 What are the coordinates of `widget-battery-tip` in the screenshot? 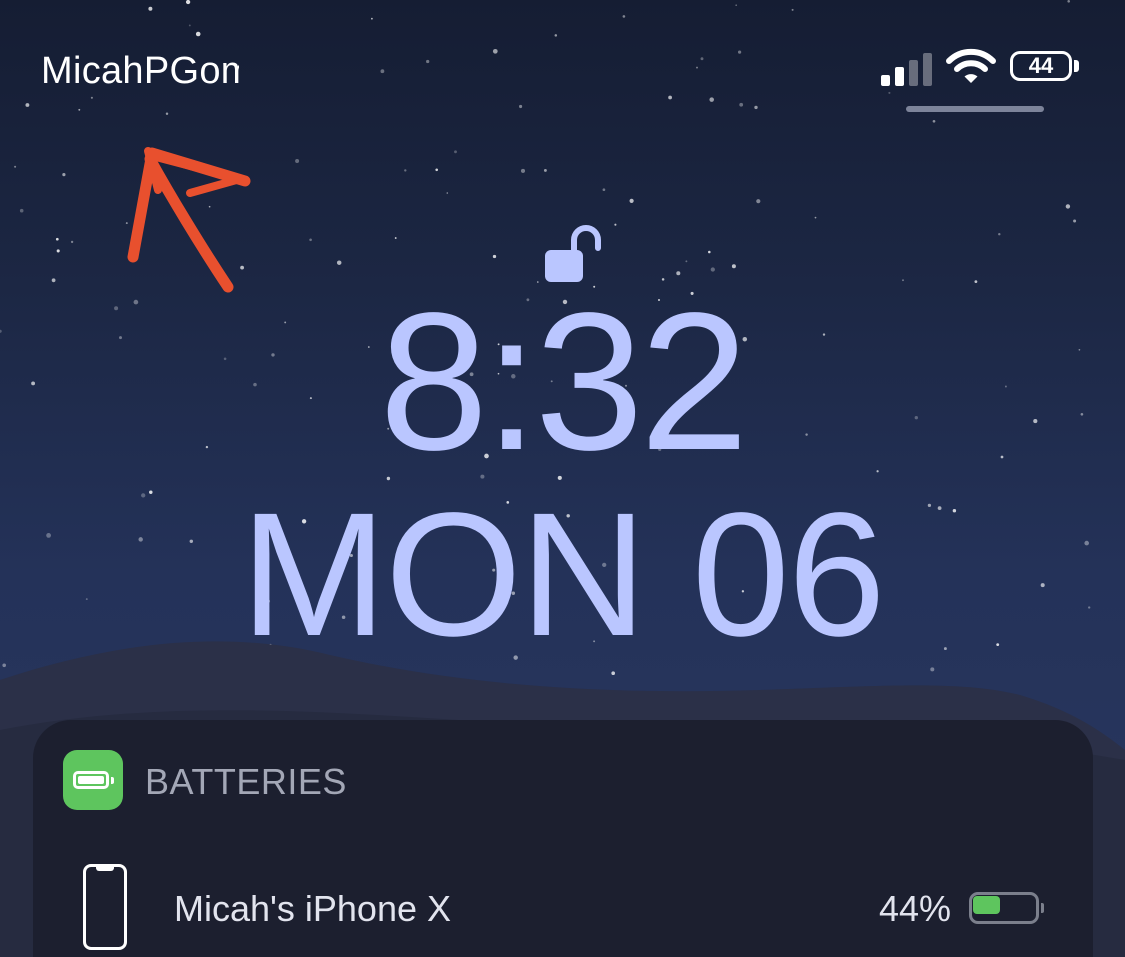 It's located at (112, 780).